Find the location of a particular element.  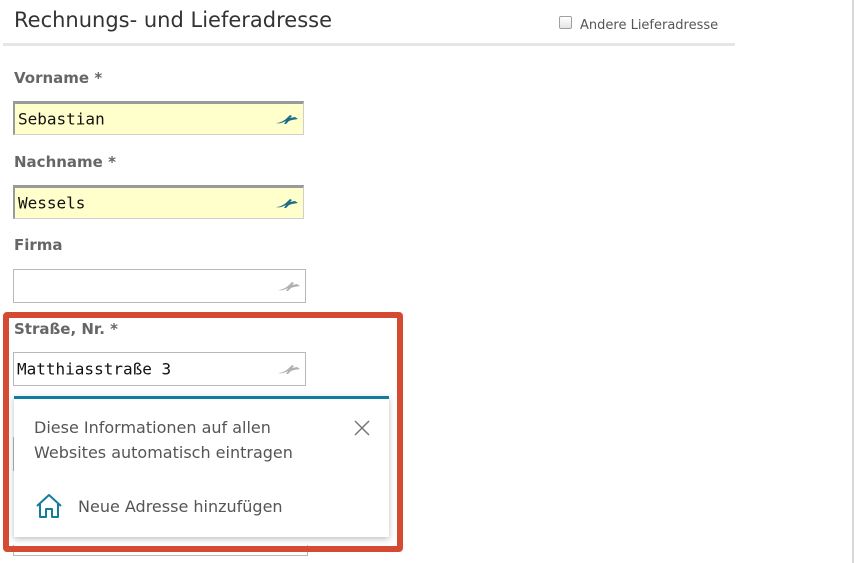

alt-delivery-checkbox is located at coordinates (565, 22).